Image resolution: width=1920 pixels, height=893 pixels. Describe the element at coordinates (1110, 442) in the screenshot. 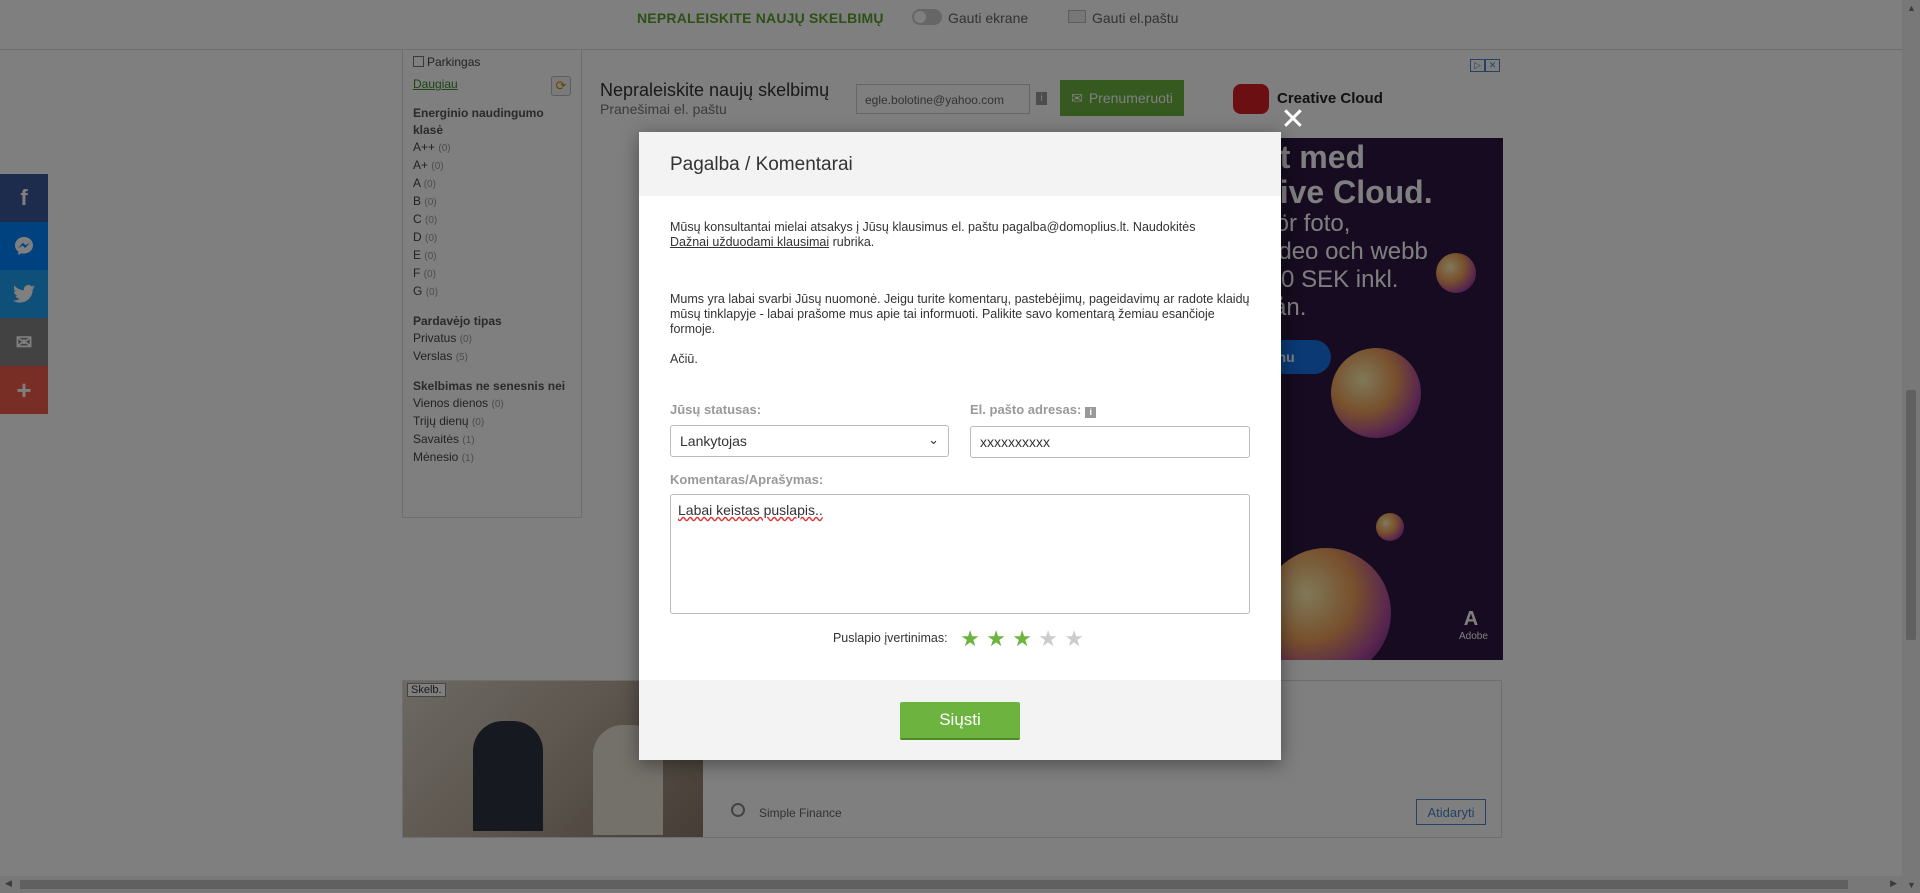

I see `email-field: xxxxxxxxxx` at that location.